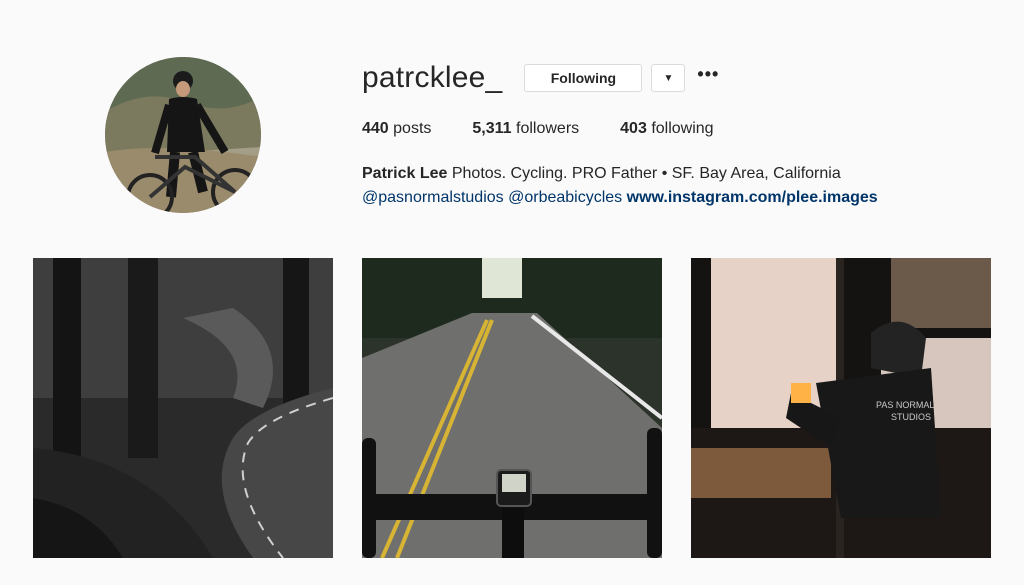  Describe the element at coordinates (633, 128) in the screenshot. I see `following-count: 403` at that location.